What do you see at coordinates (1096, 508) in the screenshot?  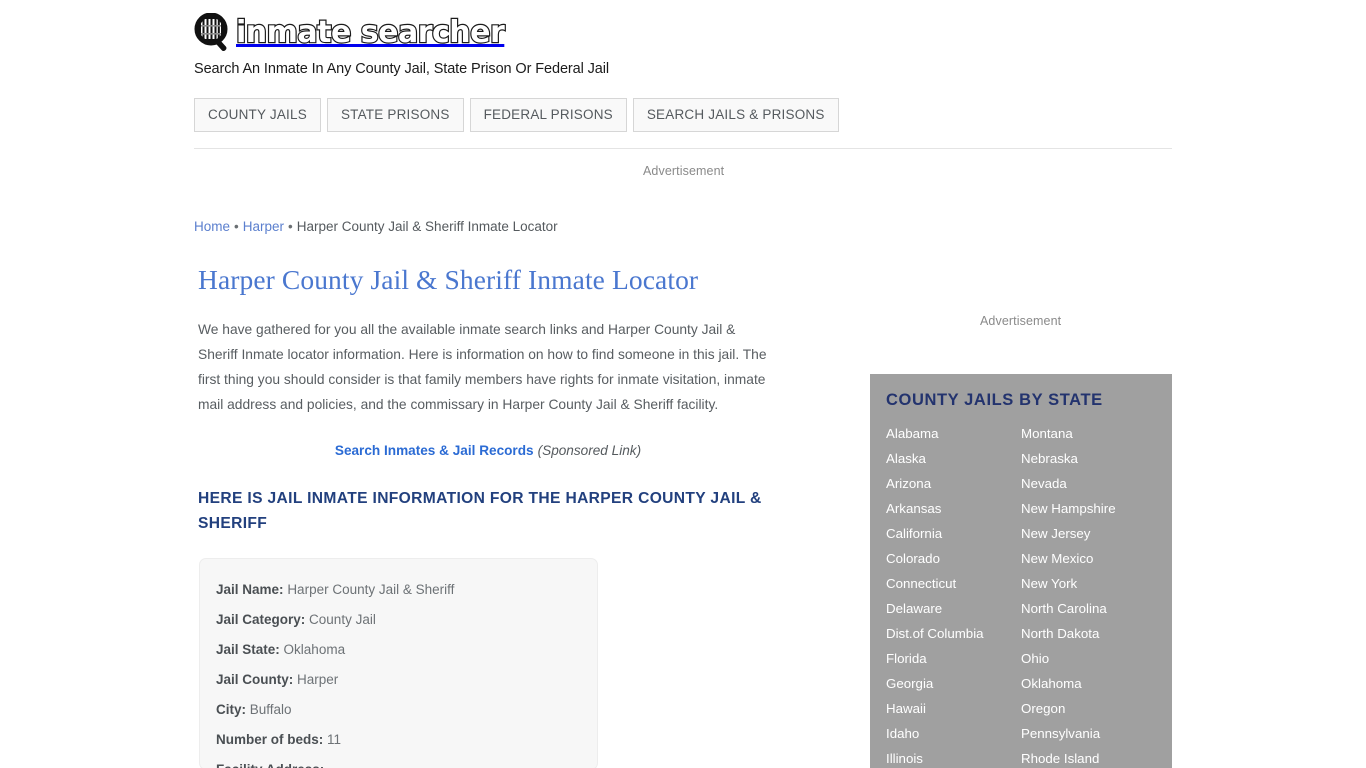 I see `state-link-new-hampshire: New Hampshire` at bounding box center [1096, 508].